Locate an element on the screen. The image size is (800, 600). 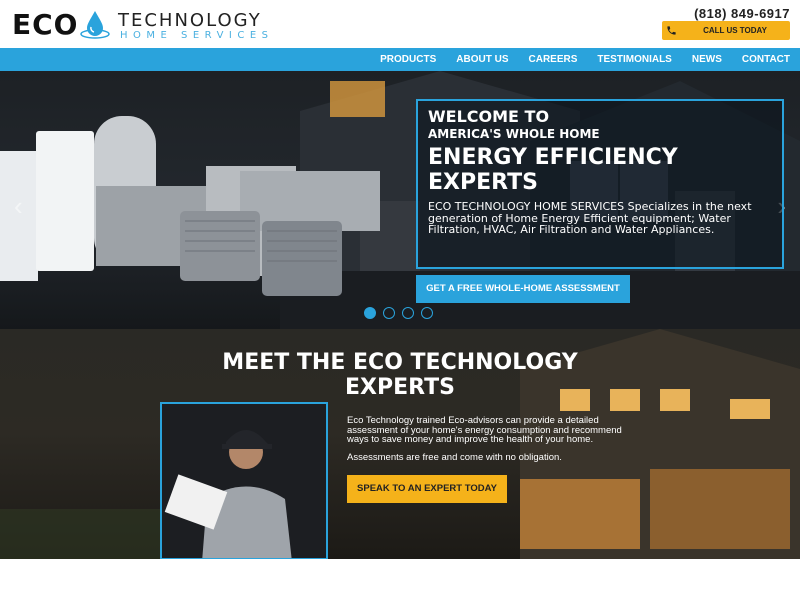
logo-home-services-text: HOME SERVICES is located at coordinates (197, 35).